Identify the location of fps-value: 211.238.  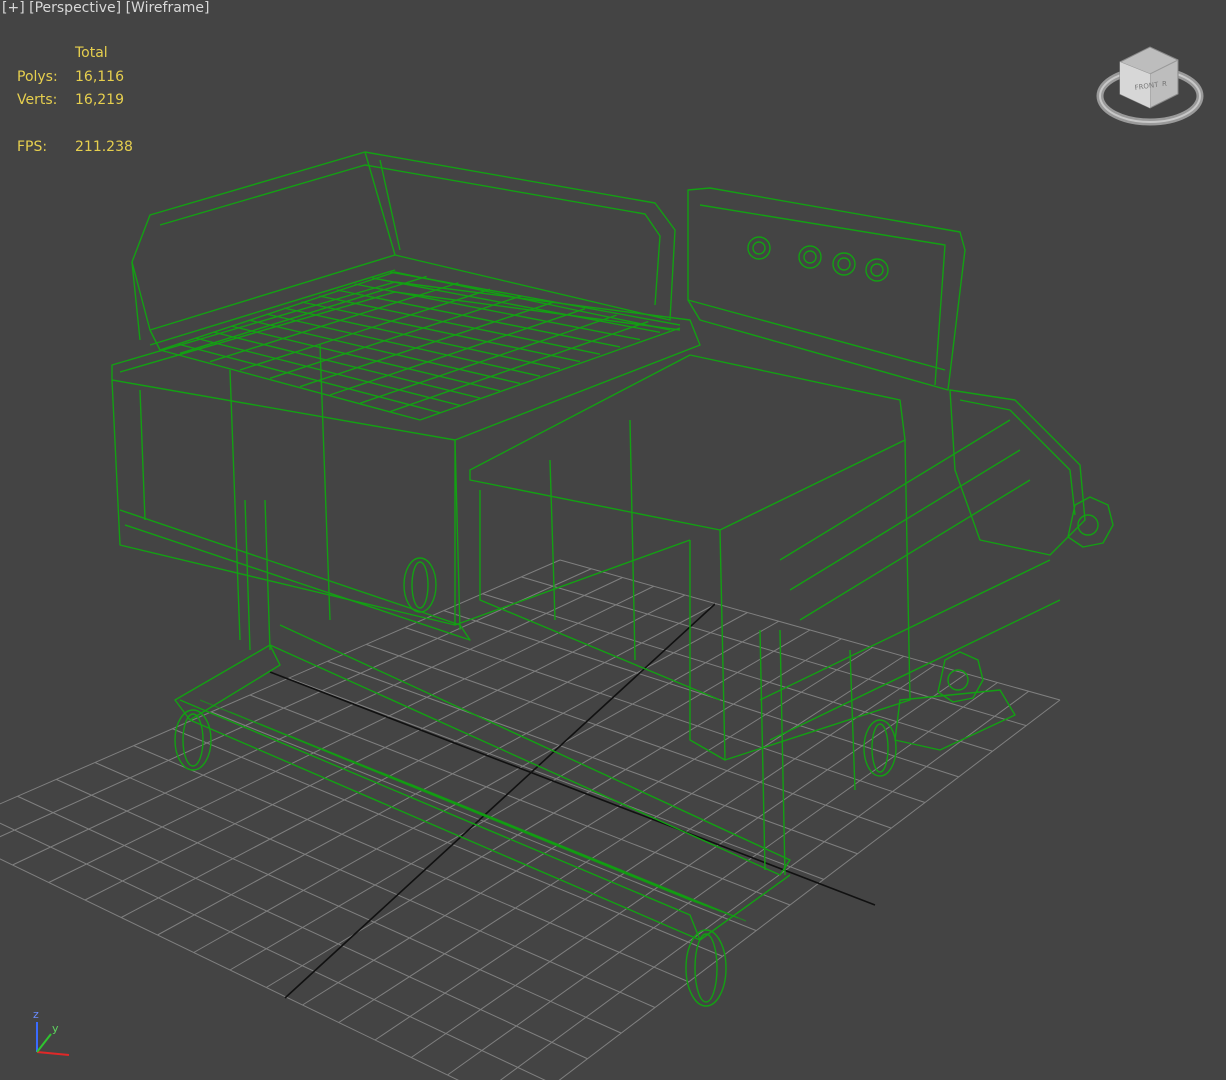
(104, 146).